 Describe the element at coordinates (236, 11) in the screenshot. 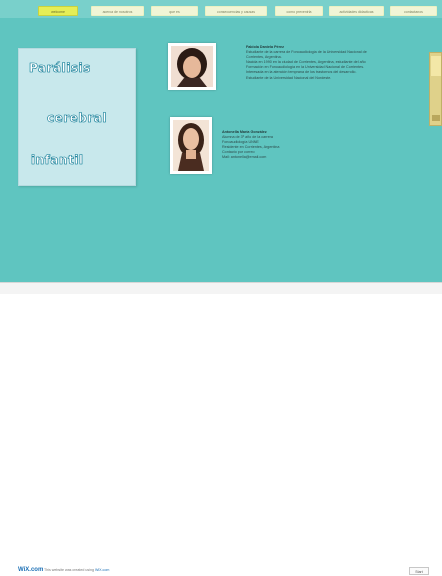

I see `nav-tab-causes: consecuencias y causas` at that location.